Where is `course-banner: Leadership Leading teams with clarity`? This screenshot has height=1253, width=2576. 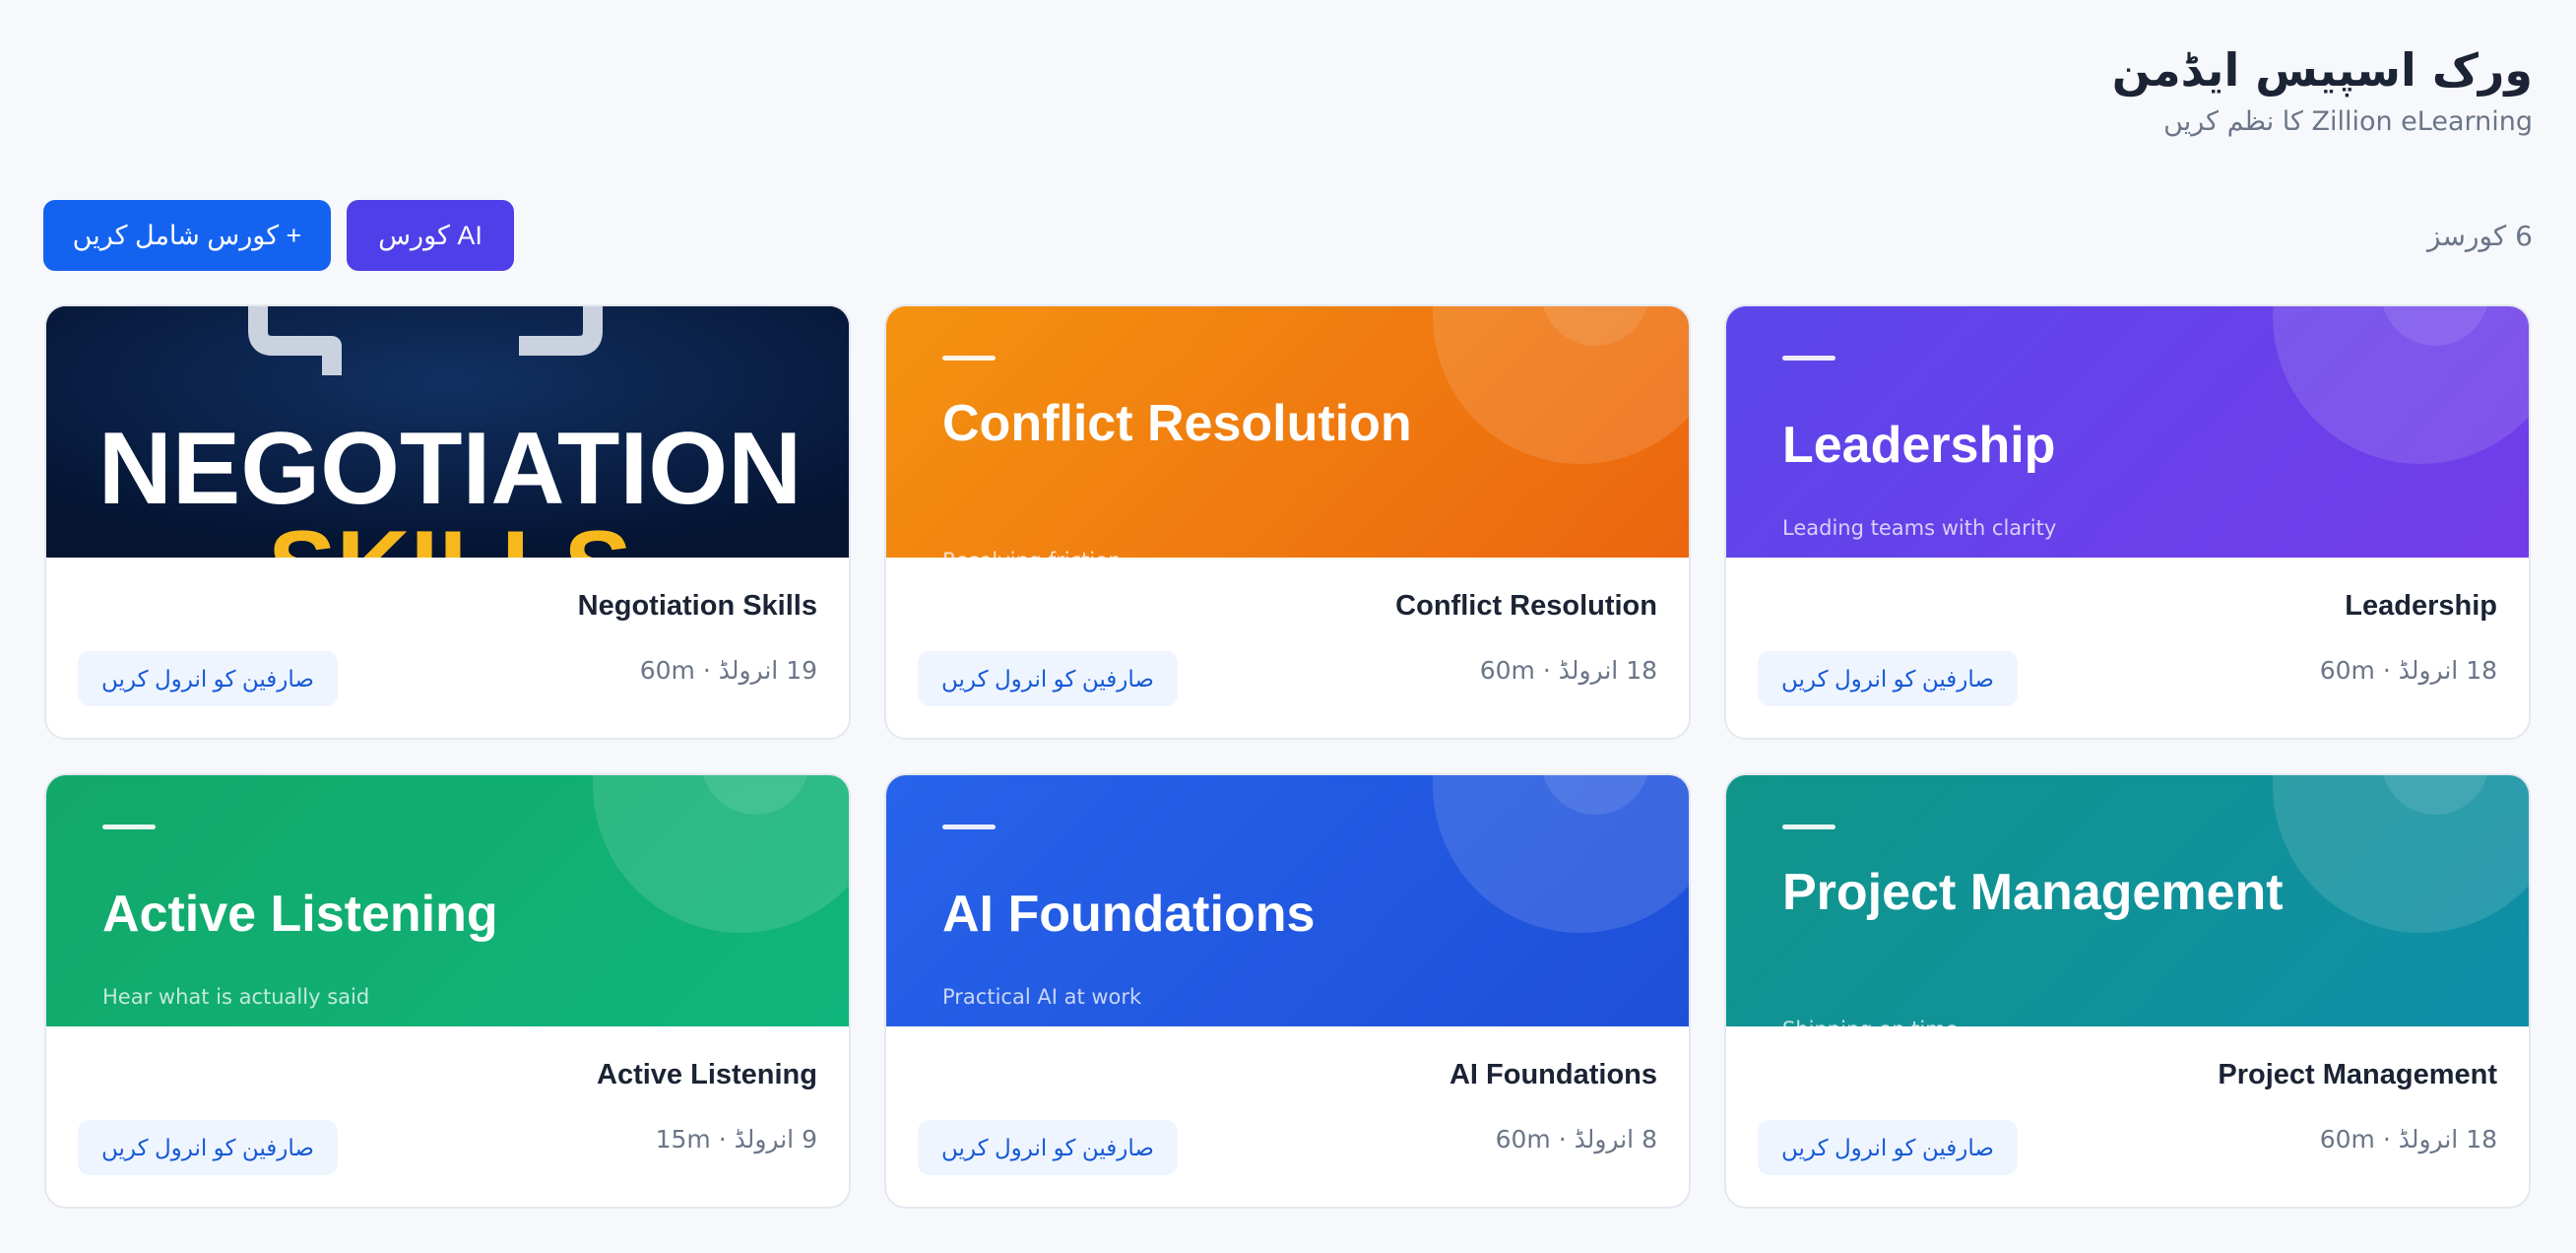 course-banner: Leadership Leading teams with clarity is located at coordinates (2127, 432).